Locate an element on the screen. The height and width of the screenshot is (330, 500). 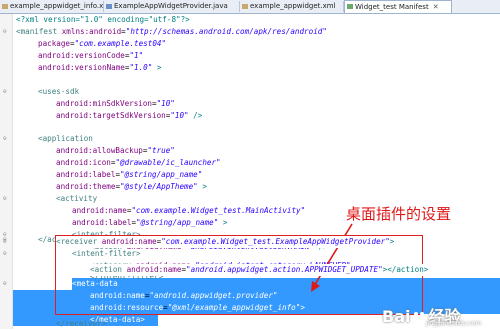
paw-icon is located at coordinates (419, 317).